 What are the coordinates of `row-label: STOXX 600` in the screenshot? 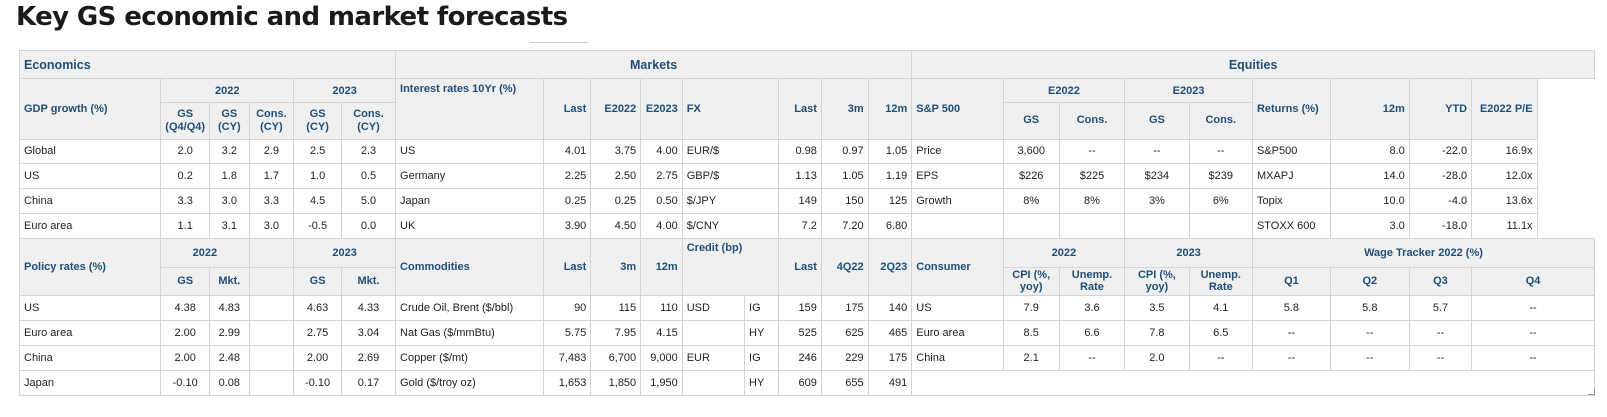 It's located at (1291, 226).